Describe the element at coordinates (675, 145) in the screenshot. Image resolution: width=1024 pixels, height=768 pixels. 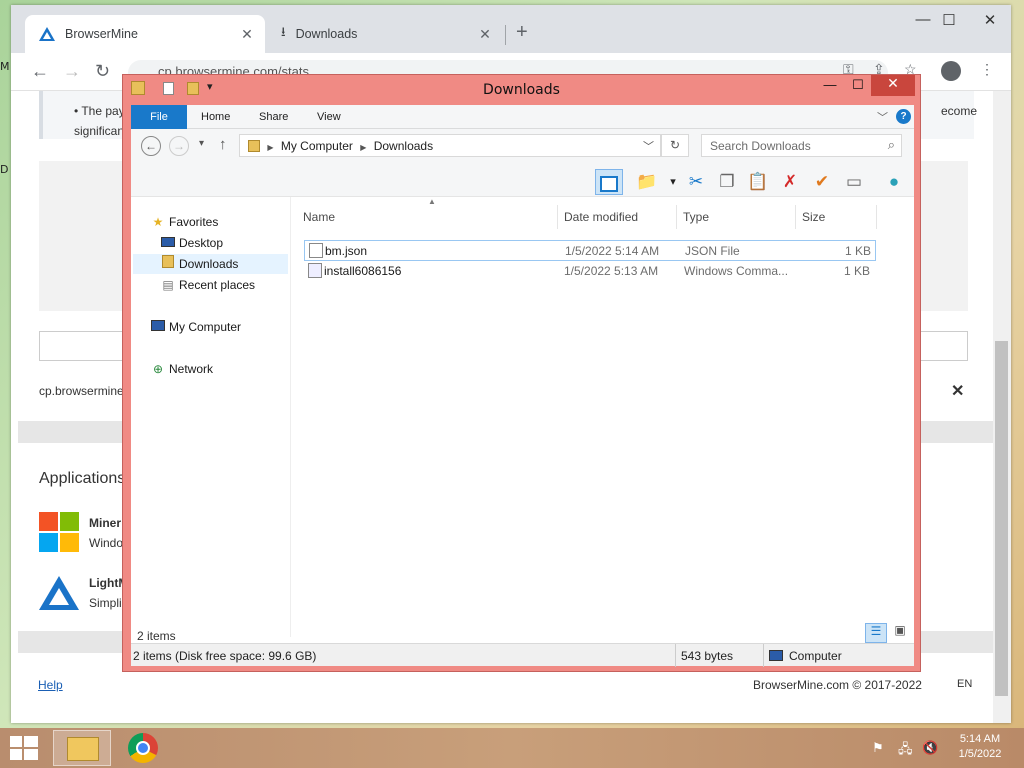
I see `refresh-icon: ↻` at that location.